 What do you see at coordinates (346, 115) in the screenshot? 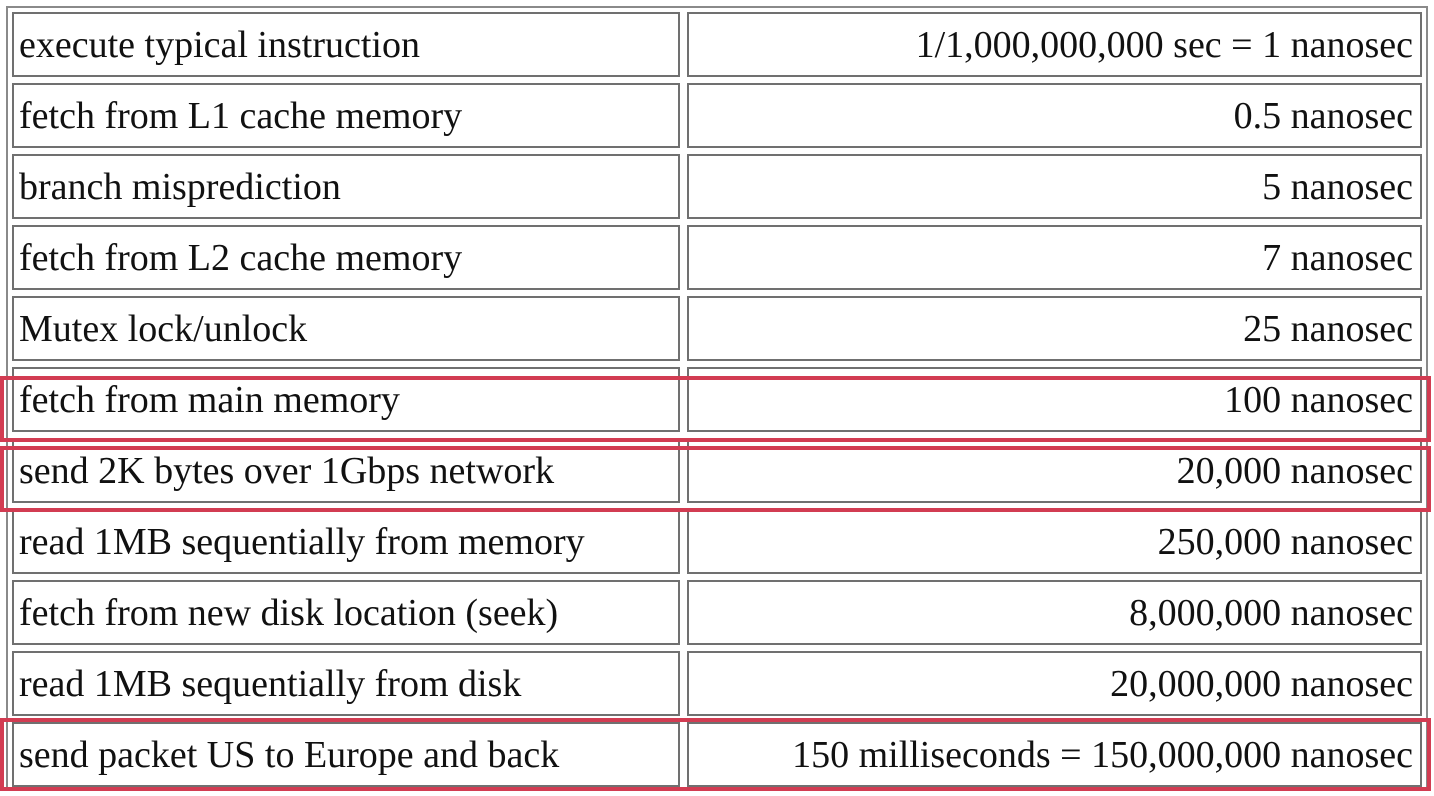
I see `operation-cell: fetch from L1 cache memory` at bounding box center [346, 115].